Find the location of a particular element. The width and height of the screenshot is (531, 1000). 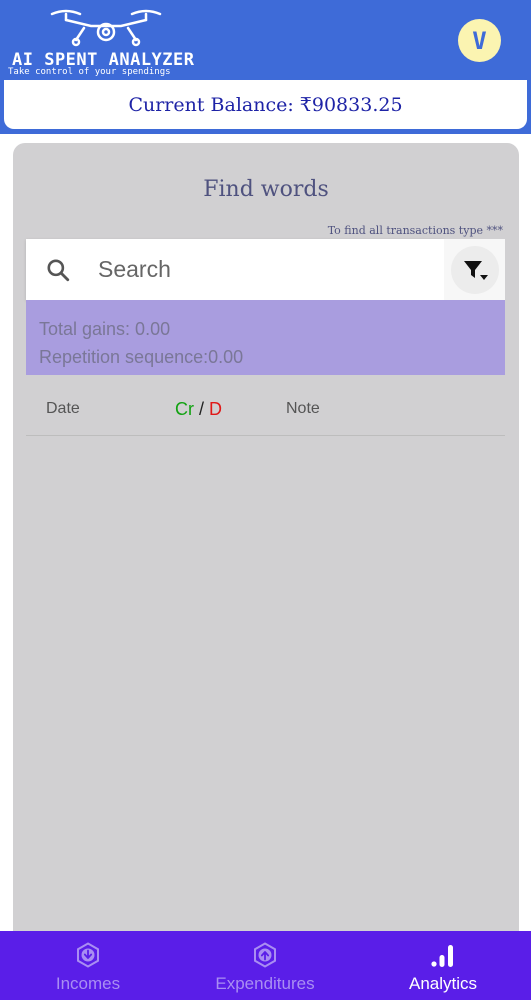

nav-item-expenditures: Expenditures is located at coordinates (265, 965).